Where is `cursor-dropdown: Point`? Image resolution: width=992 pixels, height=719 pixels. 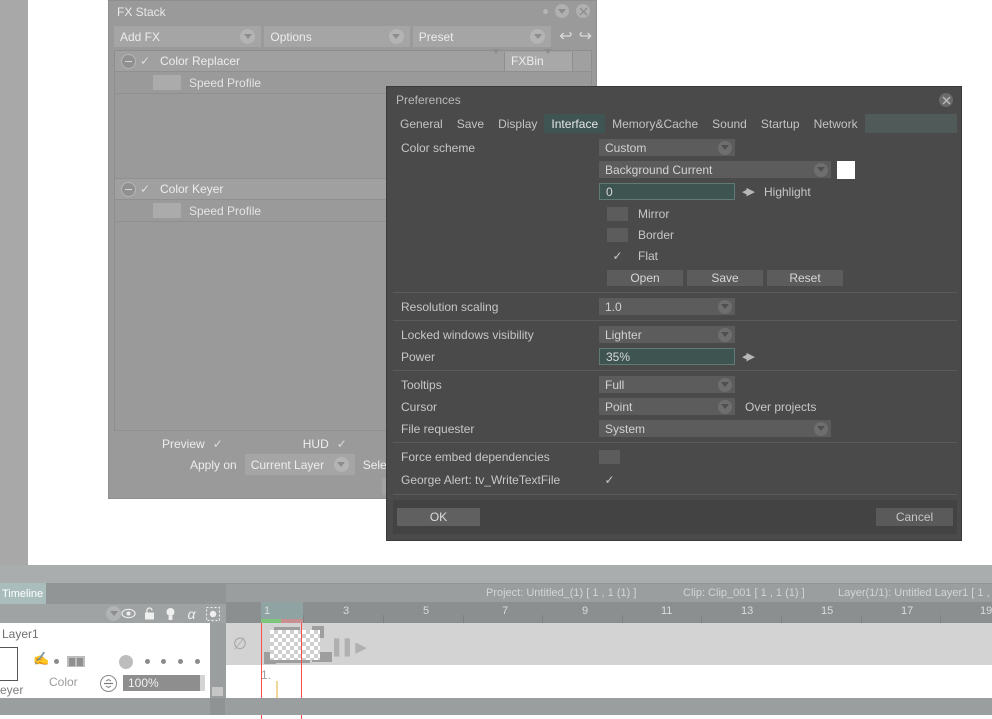 cursor-dropdown: Point is located at coordinates (667, 406).